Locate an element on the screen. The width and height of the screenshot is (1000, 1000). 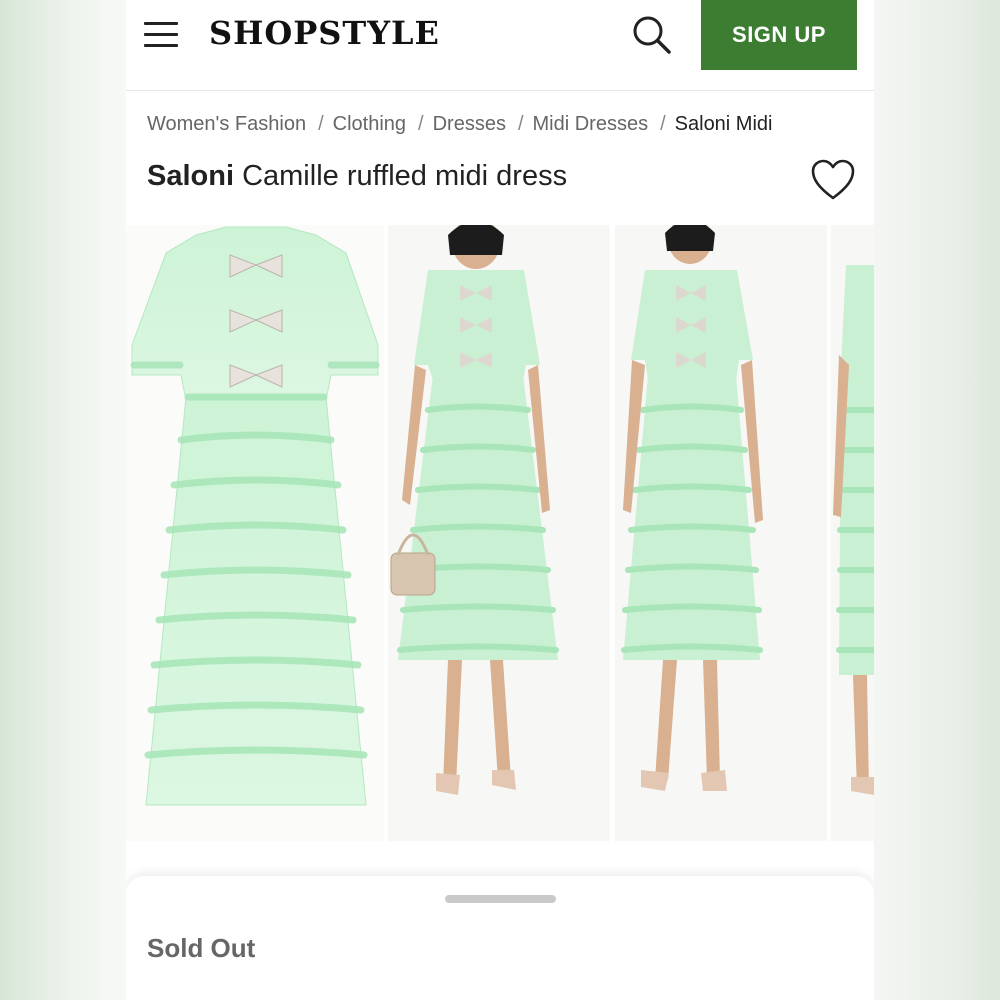
product-title: Saloni Camille ruffled midi dress is located at coordinates (357, 176).